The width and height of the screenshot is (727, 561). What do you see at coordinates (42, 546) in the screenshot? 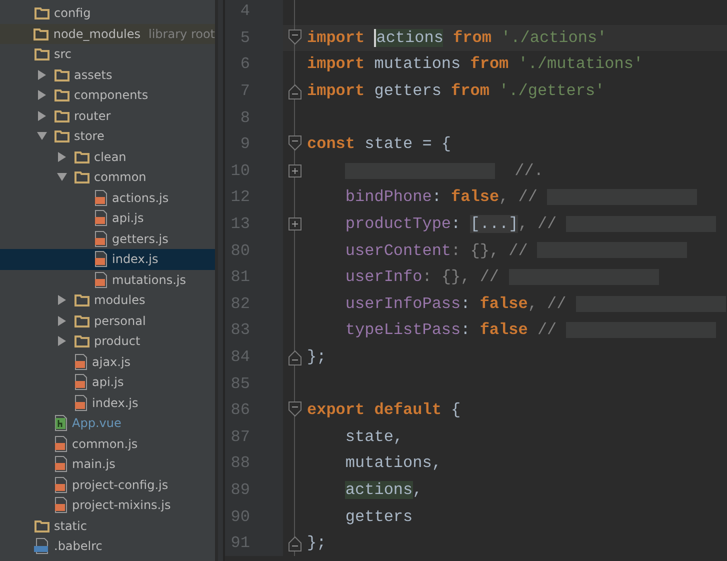
I see `json-file-icon` at bounding box center [42, 546].